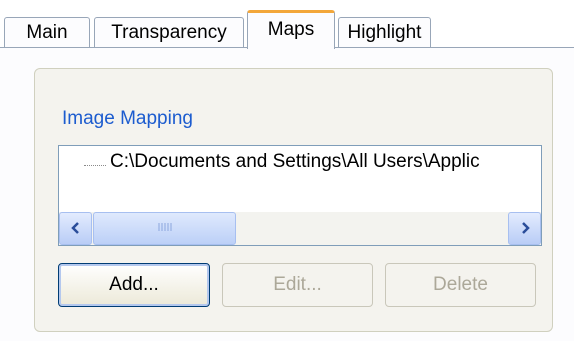  I want to click on scroll-right-button, so click(524, 228).